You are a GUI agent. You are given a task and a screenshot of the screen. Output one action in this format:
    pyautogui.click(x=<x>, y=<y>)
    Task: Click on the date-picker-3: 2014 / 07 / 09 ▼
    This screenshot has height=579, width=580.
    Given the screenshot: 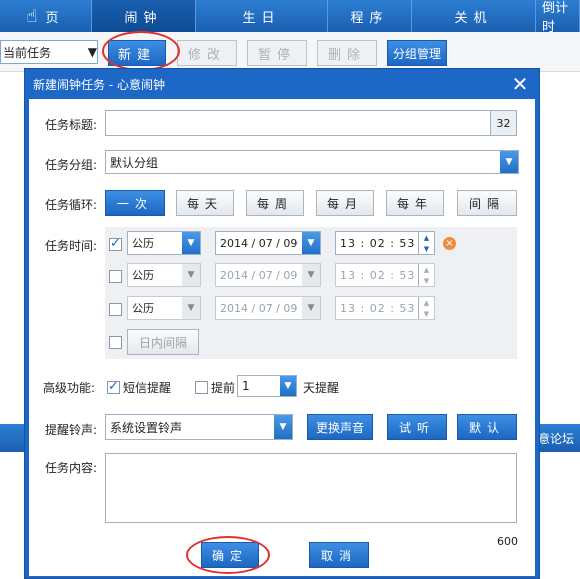 What is the action you would take?
    pyautogui.click(x=268, y=308)
    